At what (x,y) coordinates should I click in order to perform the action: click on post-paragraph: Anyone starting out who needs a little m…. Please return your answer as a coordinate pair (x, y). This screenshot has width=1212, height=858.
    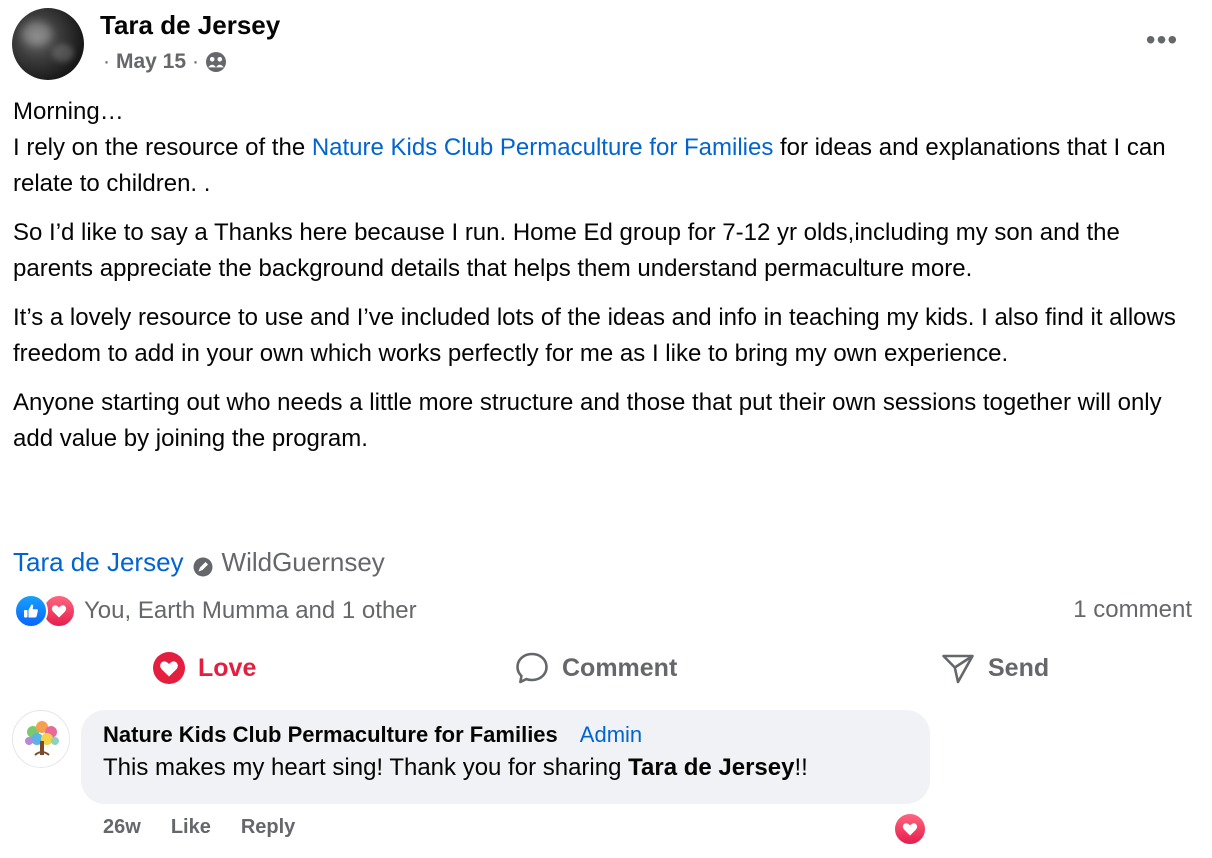
    Looking at the image, I should click on (587, 420).